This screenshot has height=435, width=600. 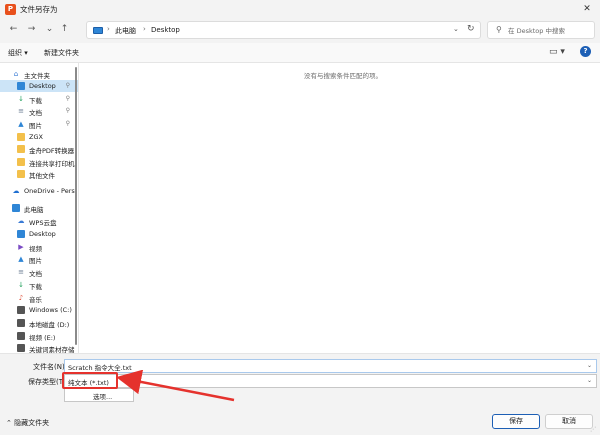 I want to click on sidebar-item: ⌂ 主文件夹, so click(x=39, y=74).